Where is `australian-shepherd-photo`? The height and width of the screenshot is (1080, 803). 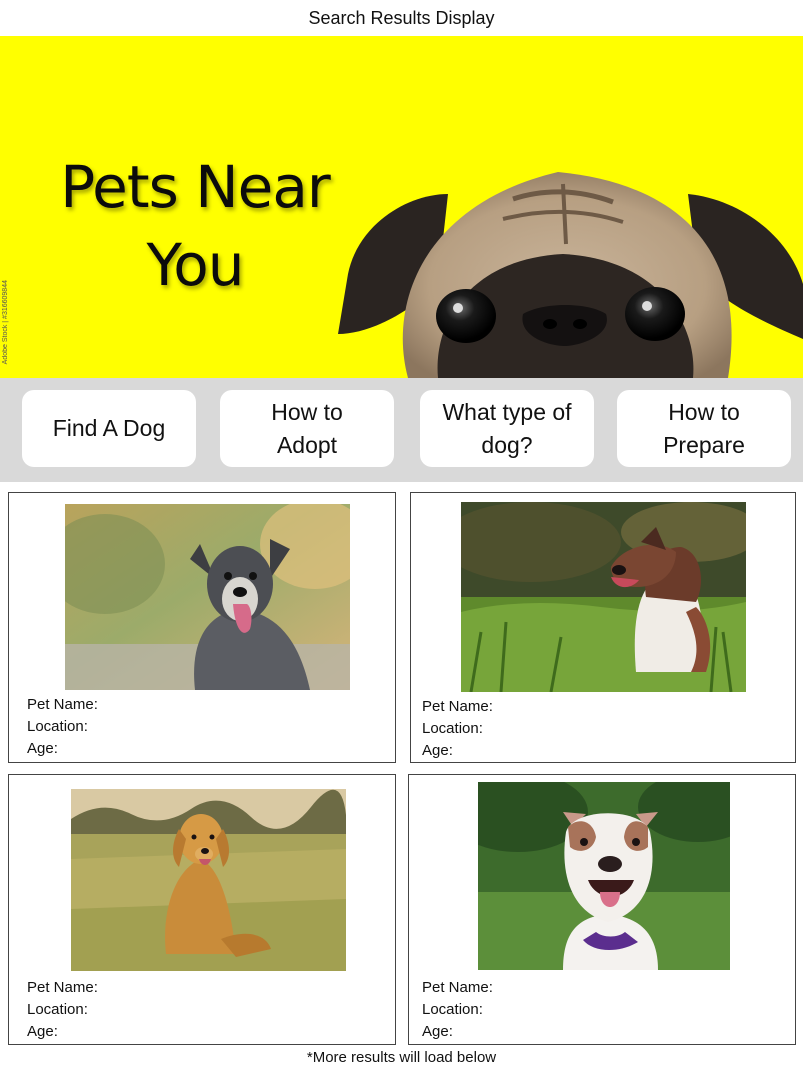
australian-shepherd-photo is located at coordinates (603, 597).